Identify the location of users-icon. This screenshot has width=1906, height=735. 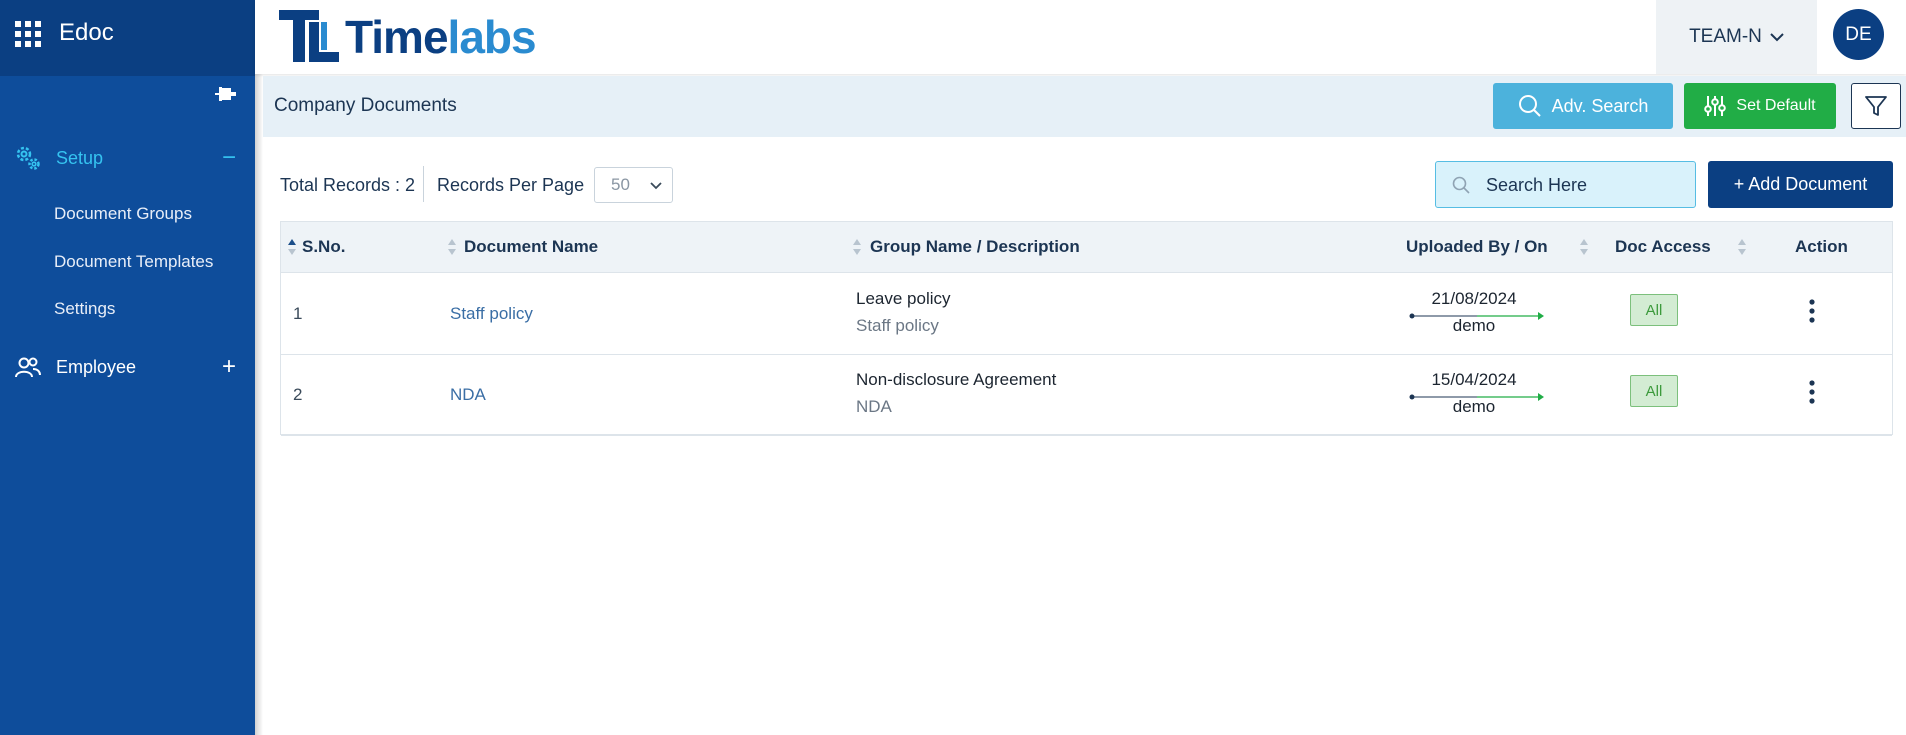
(28, 367).